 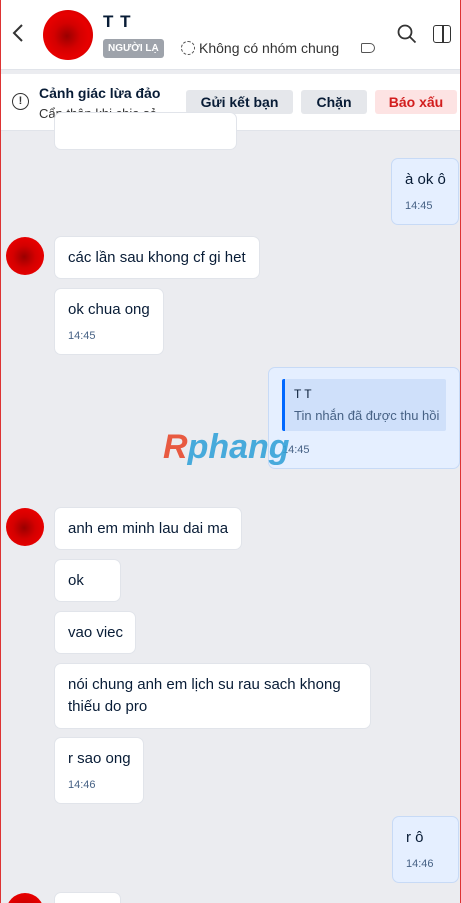 I want to click on message-text: vao viec, so click(x=96, y=632).